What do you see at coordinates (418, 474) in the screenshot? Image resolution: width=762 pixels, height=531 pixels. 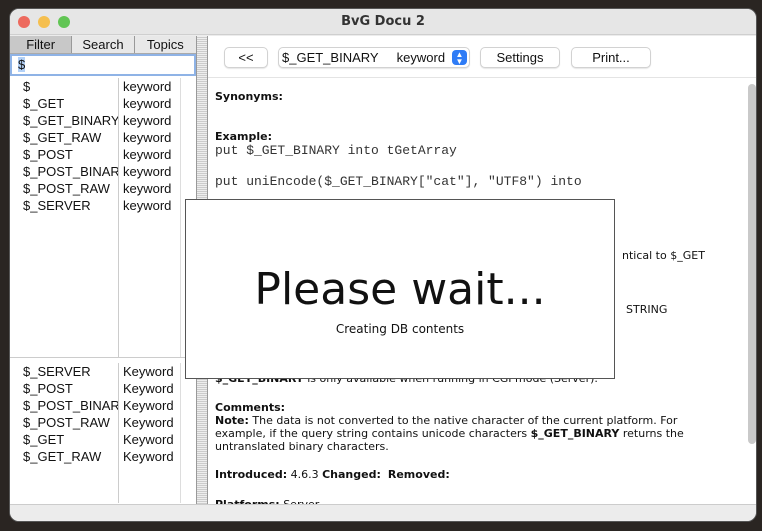 I see `removed-label: Removed:` at bounding box center [418, 474].